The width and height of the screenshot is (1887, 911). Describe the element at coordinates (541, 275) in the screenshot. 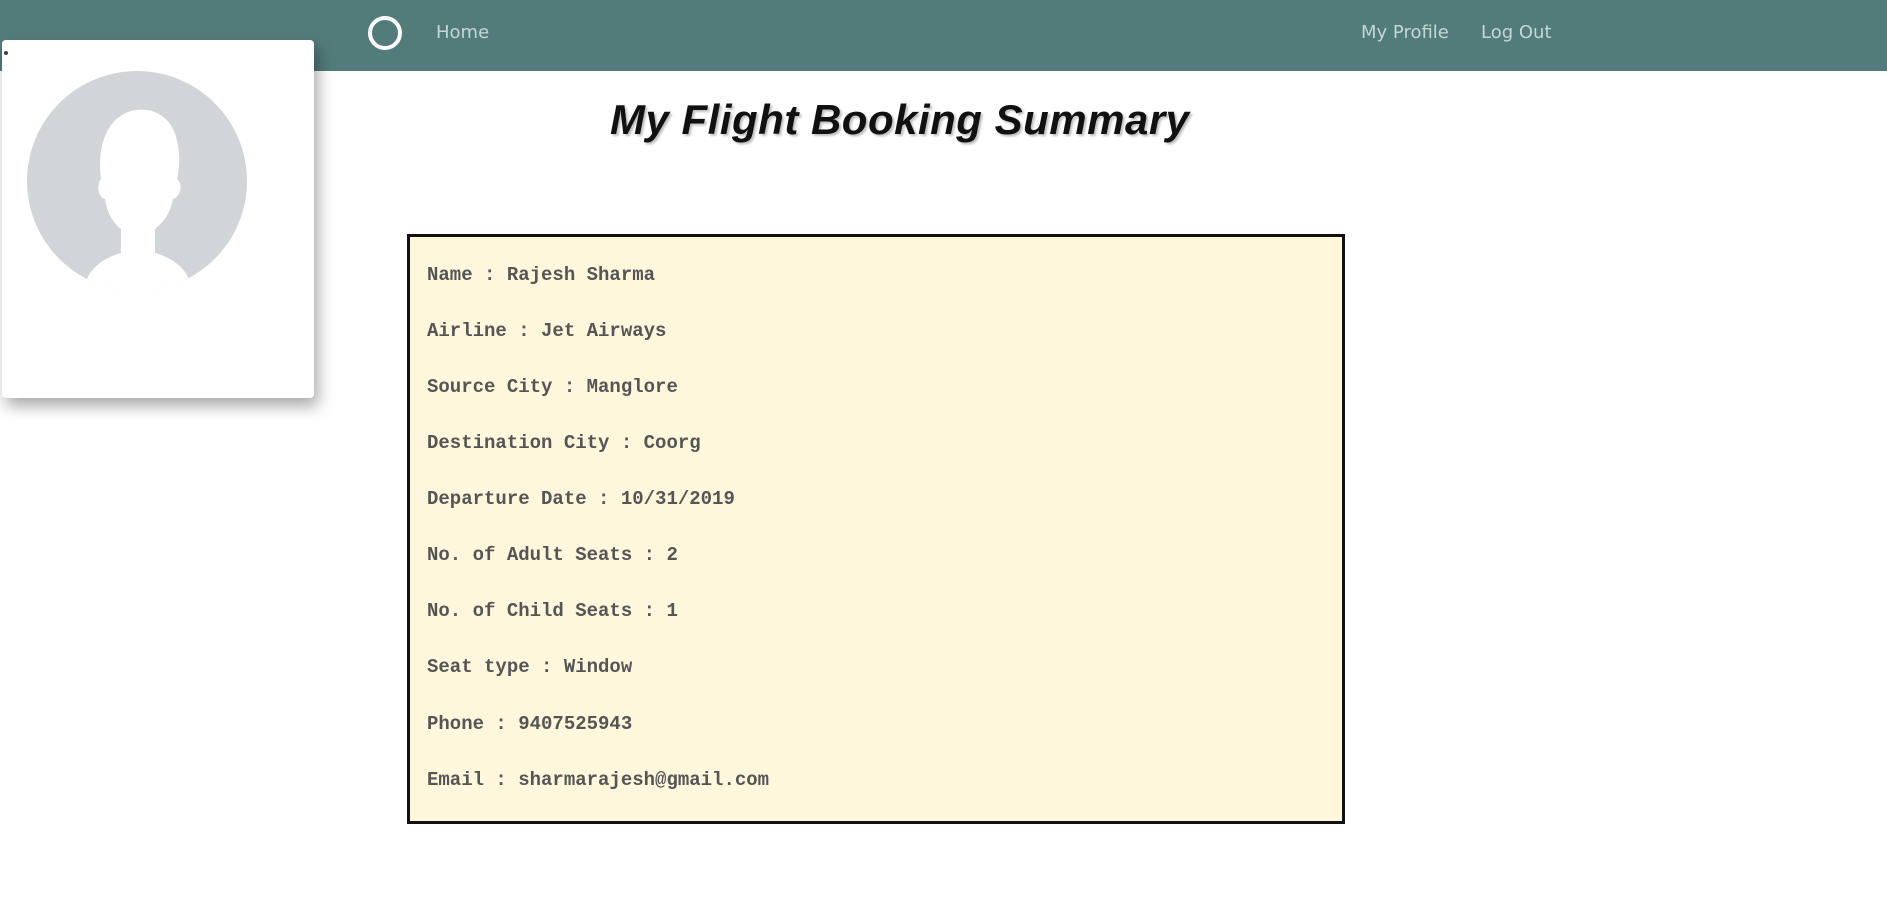

I see `summary-name: Name : Rajesh Sharma` at that location.